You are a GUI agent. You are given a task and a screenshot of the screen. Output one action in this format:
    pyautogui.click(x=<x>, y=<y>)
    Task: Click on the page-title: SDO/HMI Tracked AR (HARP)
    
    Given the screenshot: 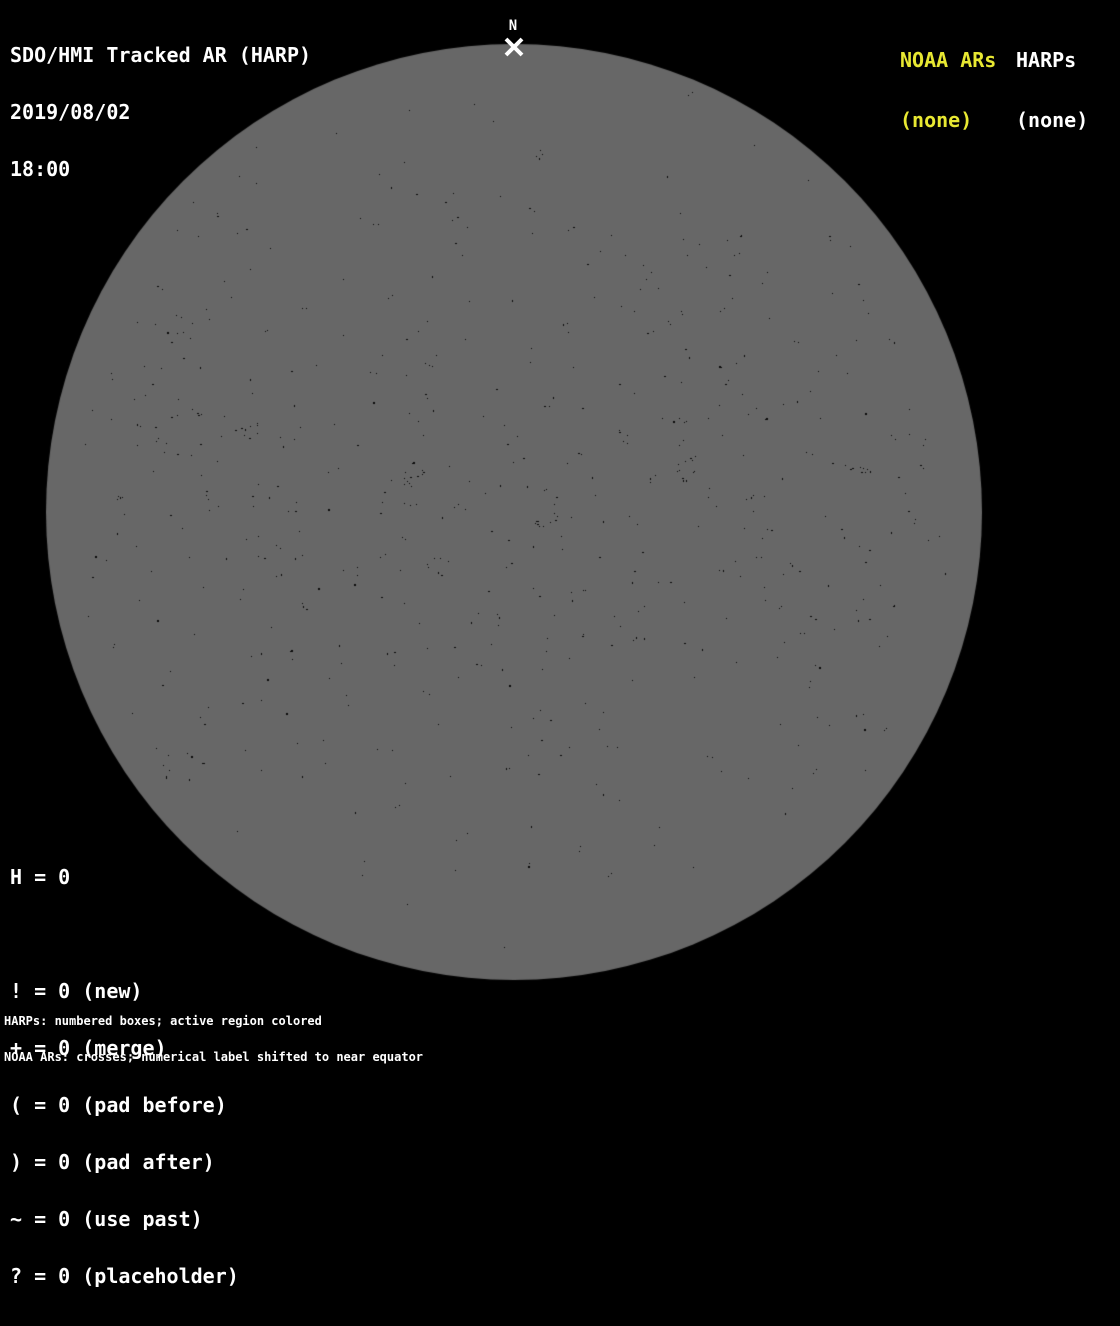 What is the action you would take?
    pyautogui.click(x=161, y=55)
    